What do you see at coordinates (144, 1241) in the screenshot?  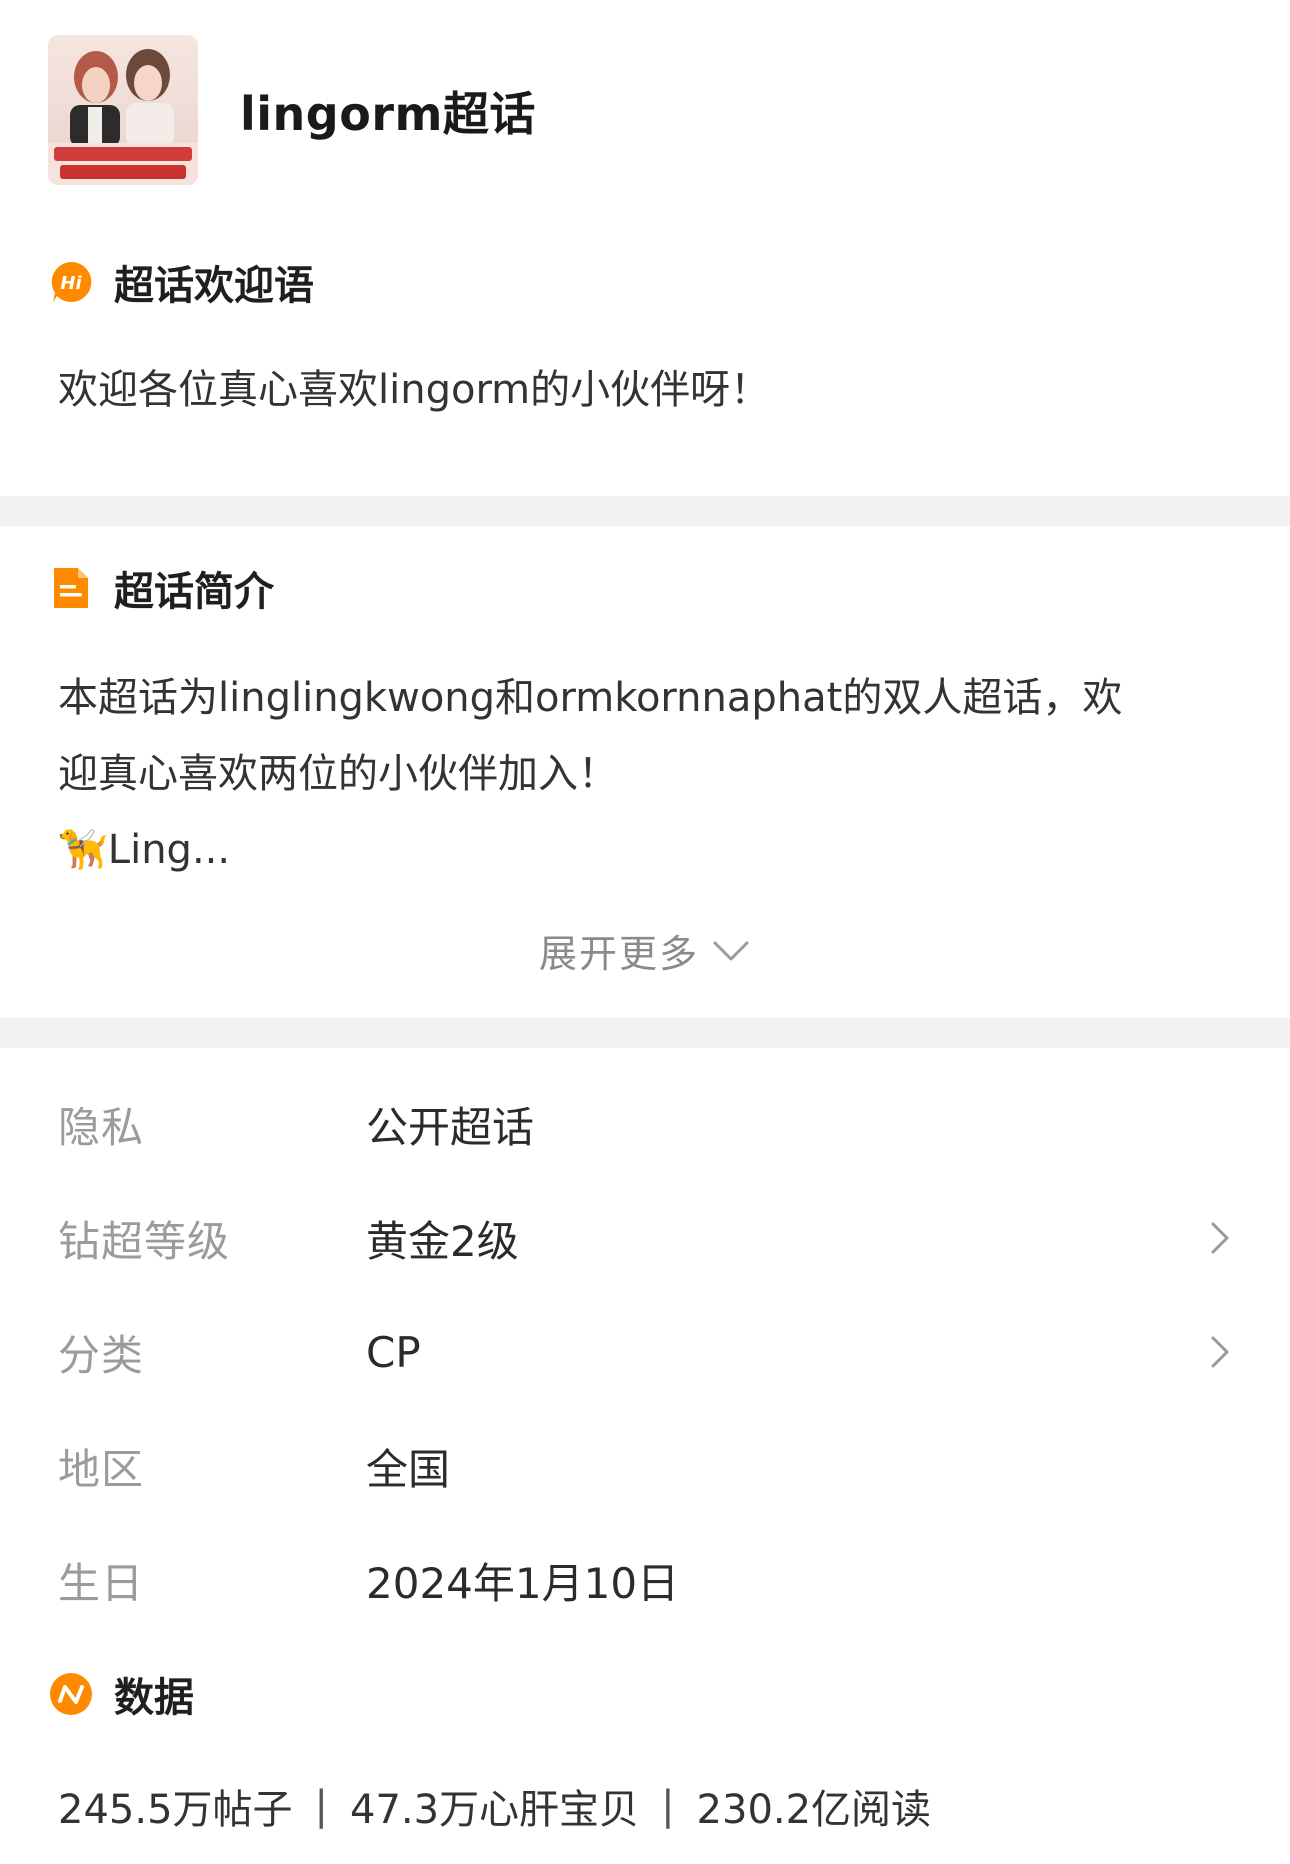 I see `level-label: 钻超等级` at bounding box center [144, 1241].